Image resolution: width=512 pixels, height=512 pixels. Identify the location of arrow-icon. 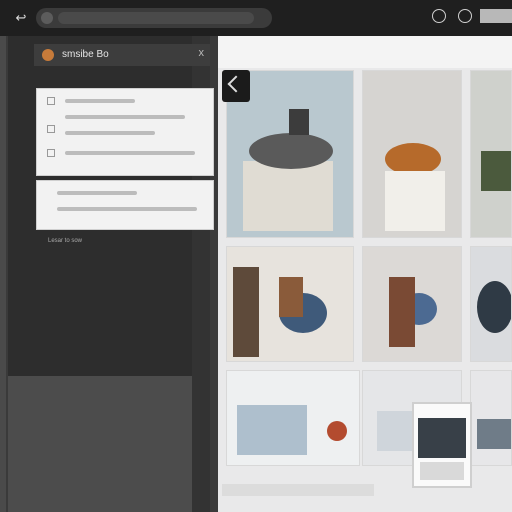
(236, 84).